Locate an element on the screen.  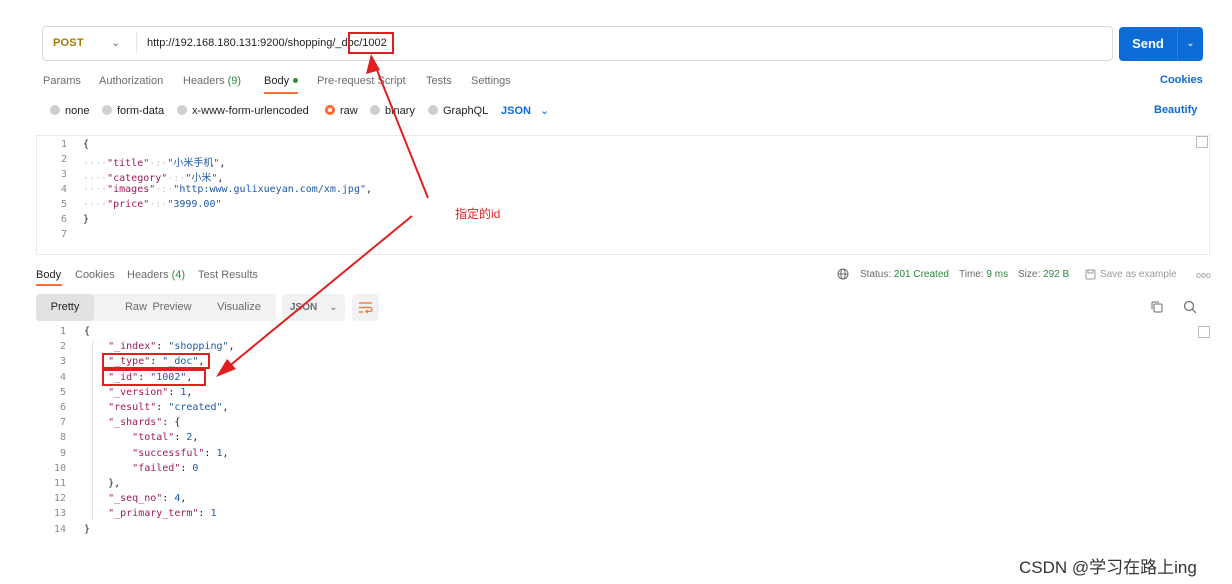
annotation-arrows is located at coordinates (322, 215).